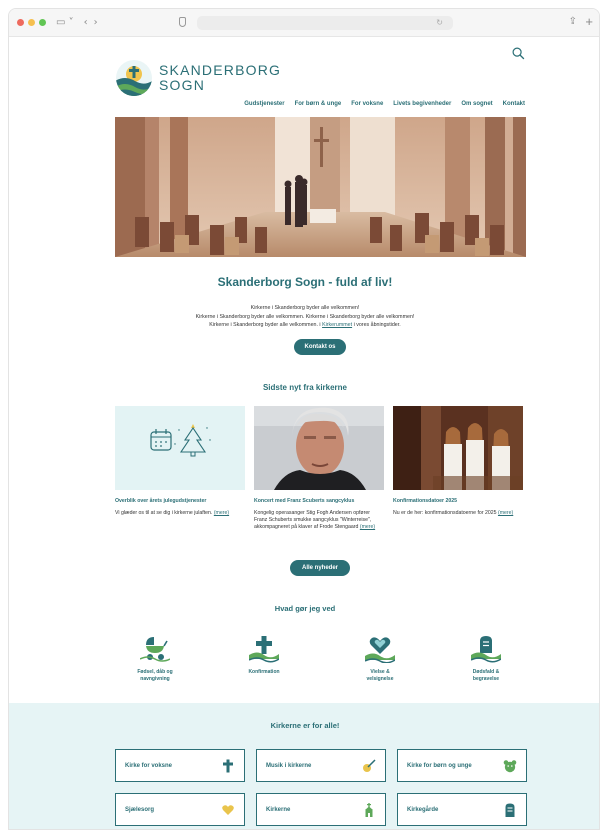 The image size is (607, 830). I want to click on logo-text-line1: SKANDERBORG, so click(220, 70).